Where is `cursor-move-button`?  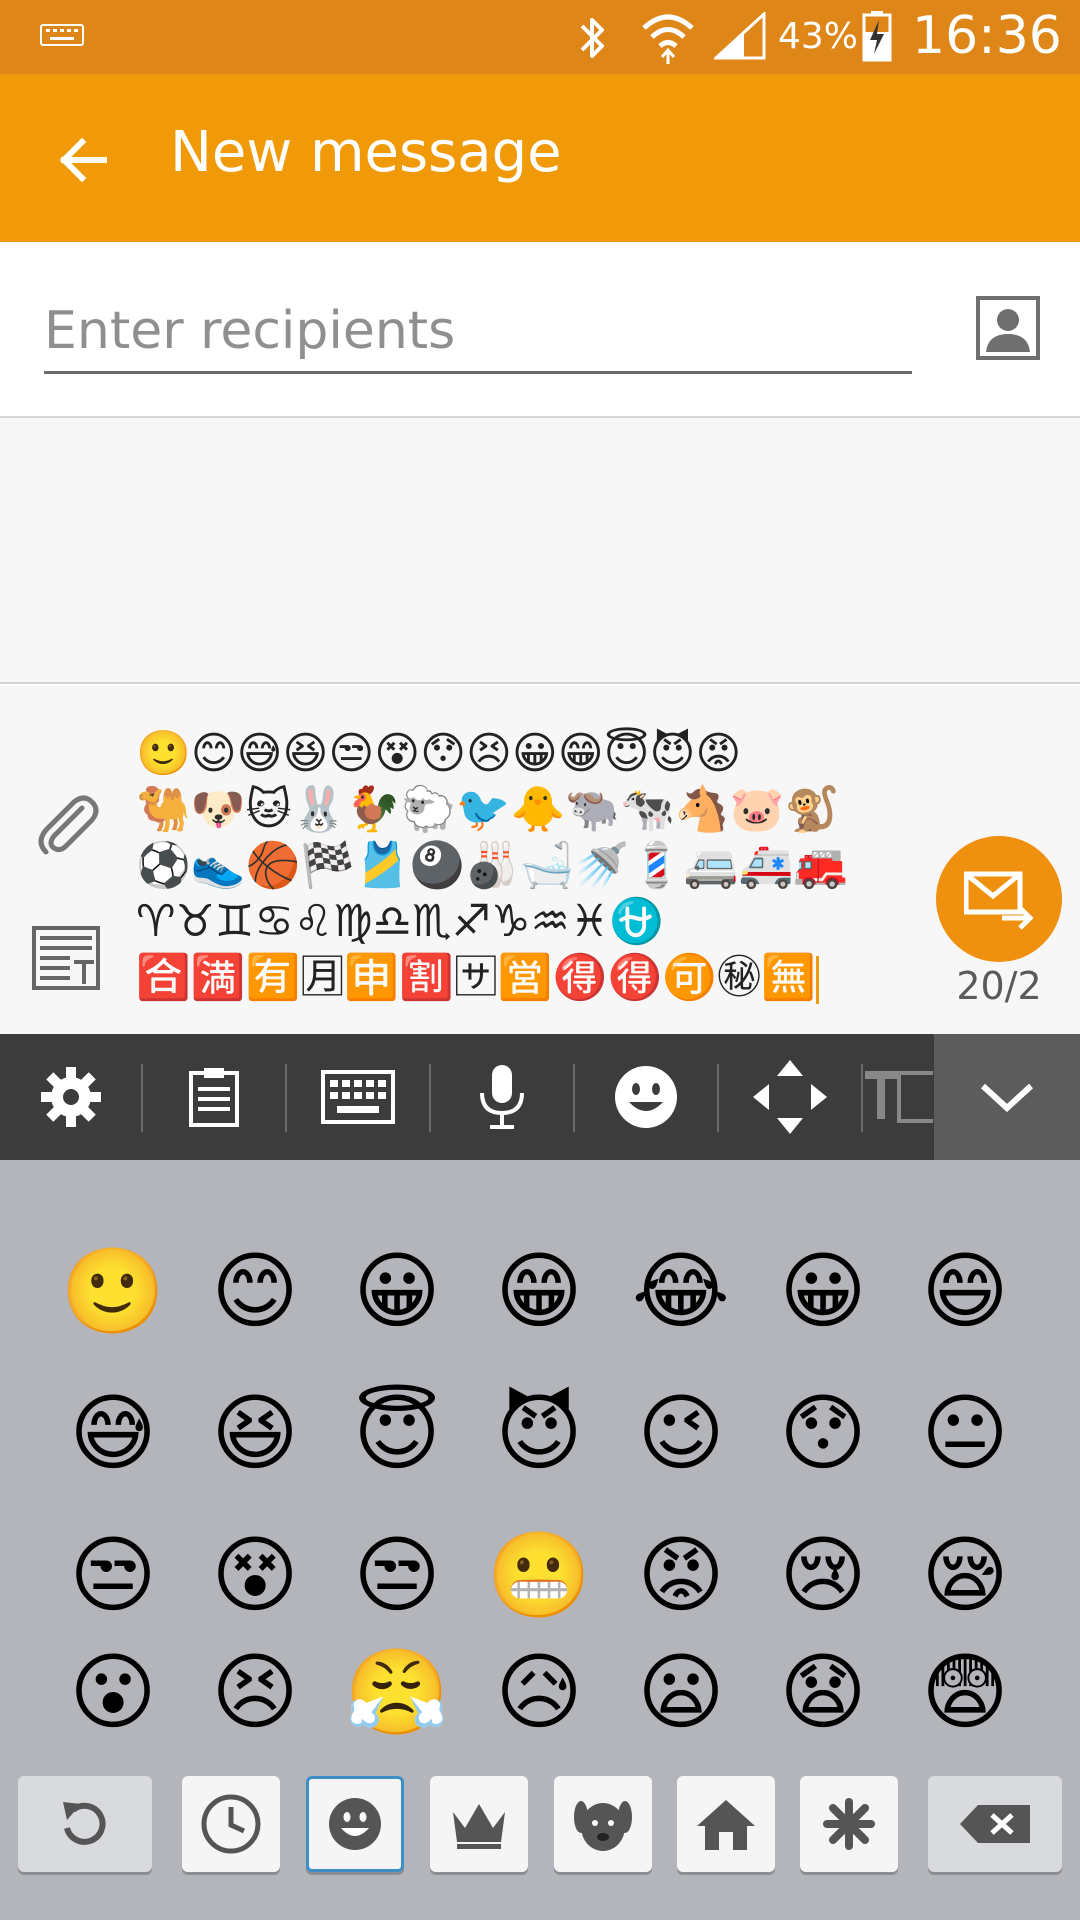 cursor-move-button is located at coordinates (790, 1097).